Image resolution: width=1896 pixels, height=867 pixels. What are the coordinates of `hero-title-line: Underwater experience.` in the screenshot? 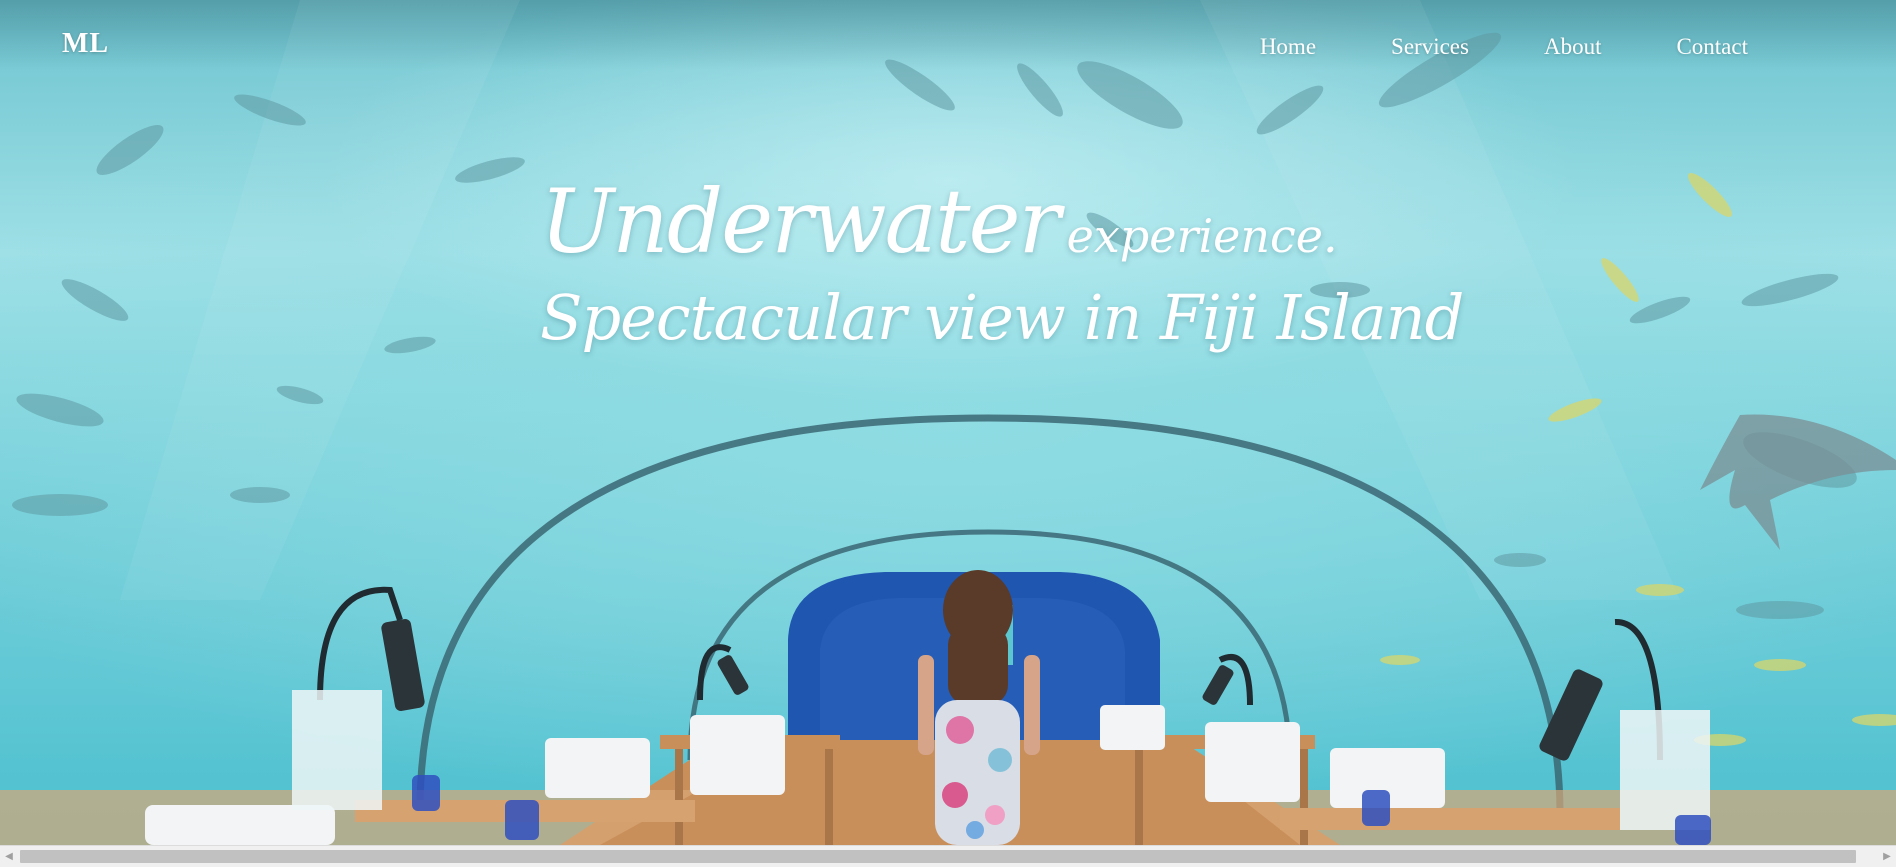 It's located at (1001, 221).